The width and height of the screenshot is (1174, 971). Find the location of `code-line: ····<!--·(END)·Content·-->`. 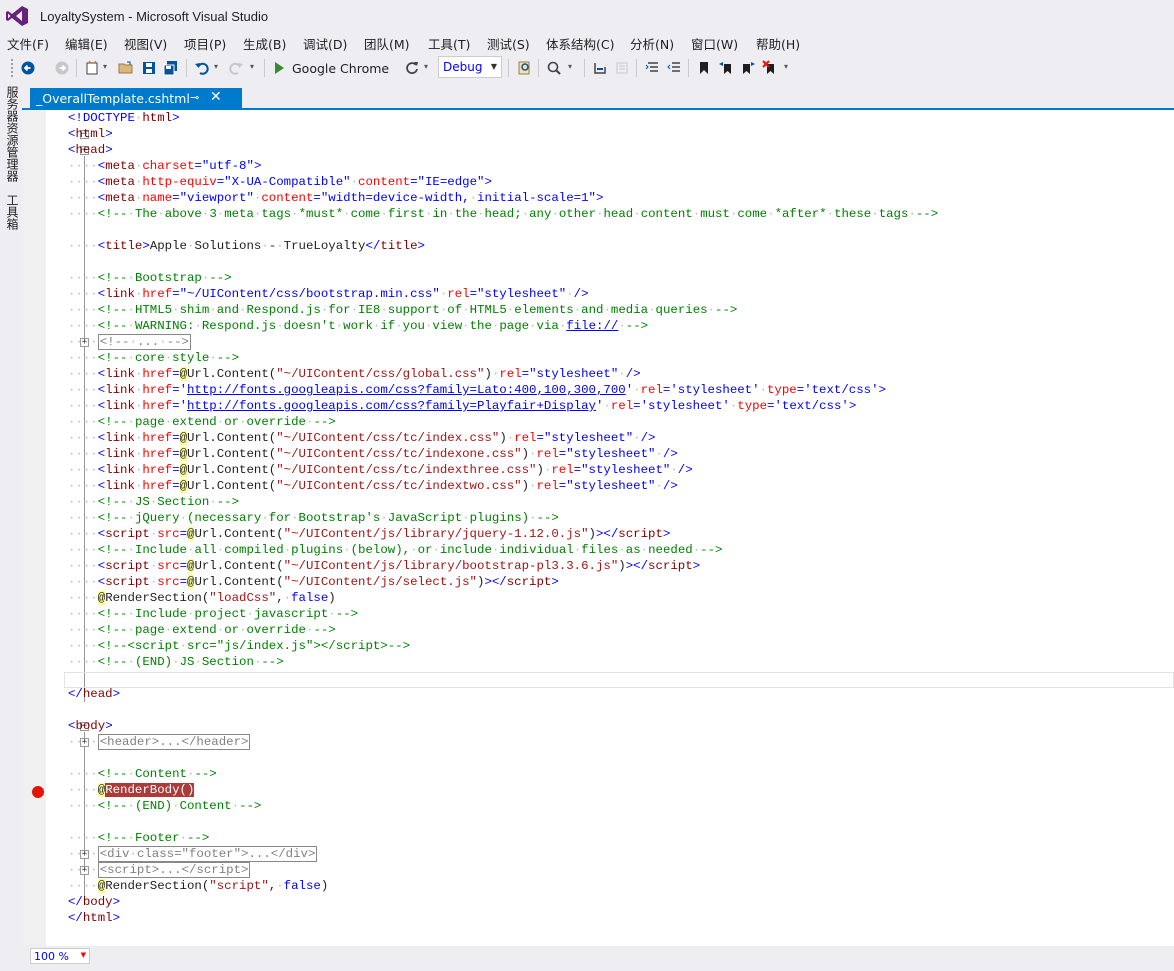

code-line: ····<!--·(END)·Content·--> is located at coordinates (165, 806).